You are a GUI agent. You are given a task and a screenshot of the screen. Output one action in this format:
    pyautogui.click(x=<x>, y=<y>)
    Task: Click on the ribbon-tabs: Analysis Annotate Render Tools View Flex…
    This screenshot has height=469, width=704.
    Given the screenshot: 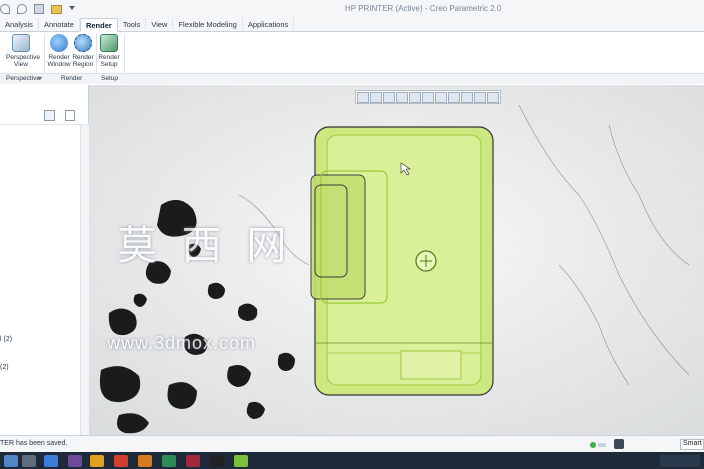 What is the action you would take?
    pyautogui.click(x=352, y=25)
    